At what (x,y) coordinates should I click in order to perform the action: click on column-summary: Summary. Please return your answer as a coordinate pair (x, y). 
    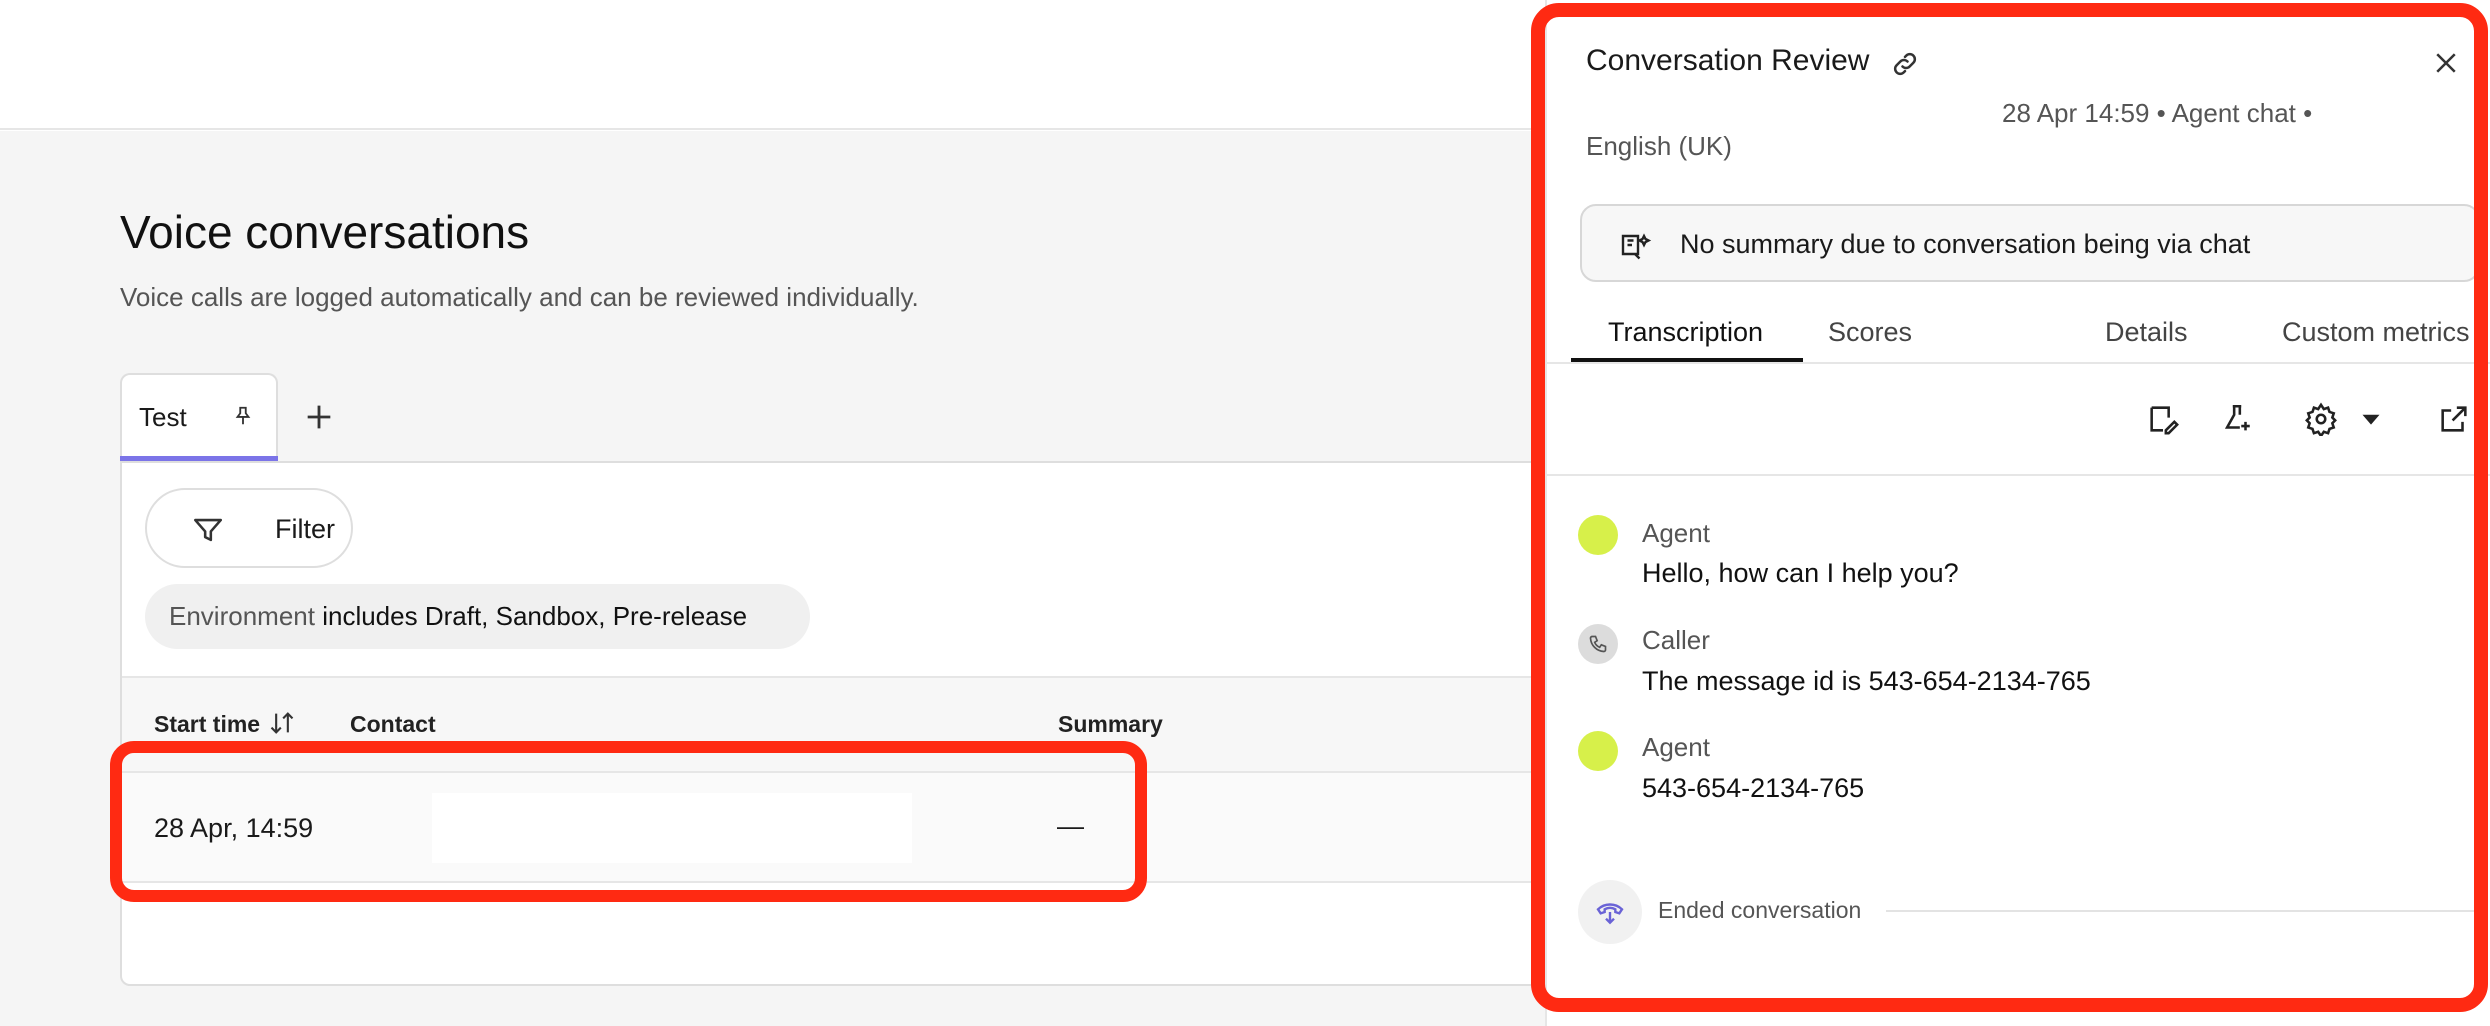
    Looking at the image, I should click on (1110, 724).